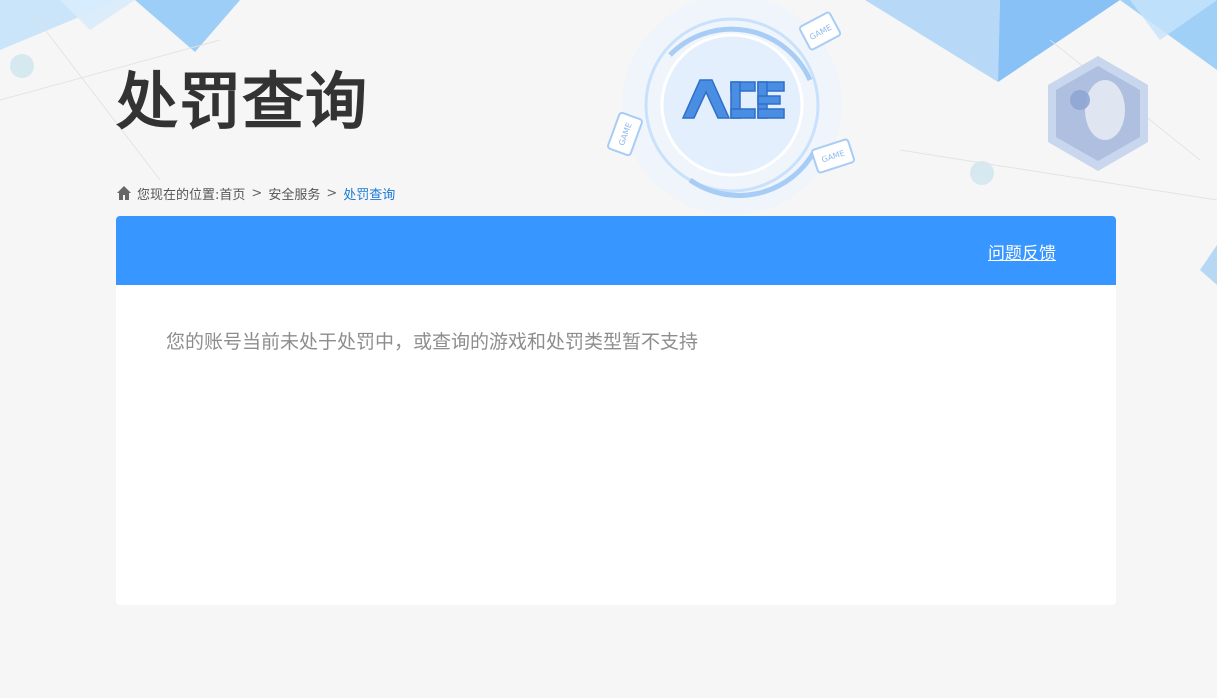 Image resolution: width=1217 pixels, height=698 pixels. What do you see at coordinates (369, 195) in the screenshot?
I see `breadcrumb-item-current: 处罚查询` at bounding box center [369, 195].